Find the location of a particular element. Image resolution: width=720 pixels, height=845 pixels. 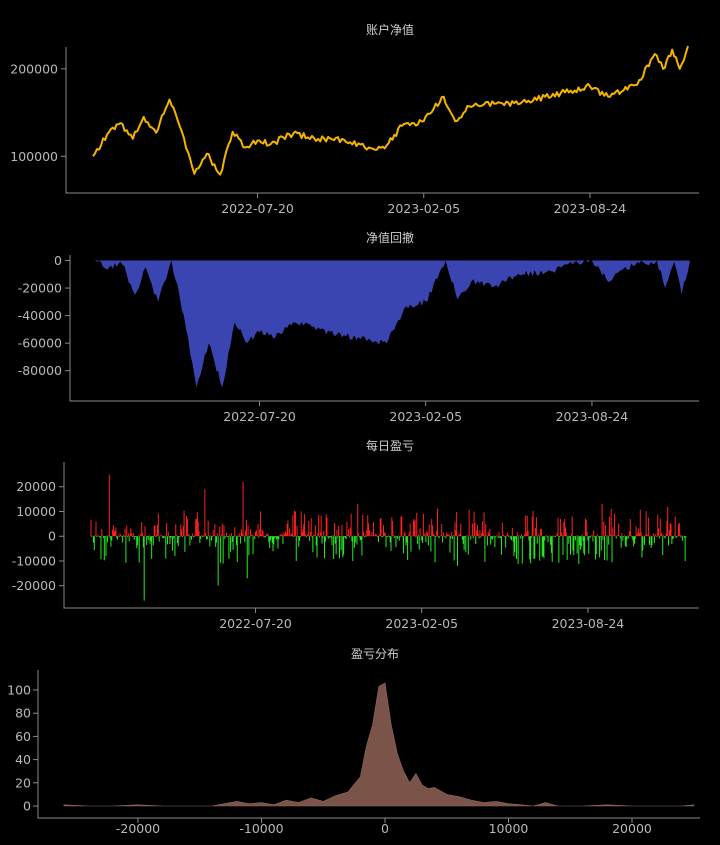

y-tick-label: 10000 is located at coordinates (36, 511).